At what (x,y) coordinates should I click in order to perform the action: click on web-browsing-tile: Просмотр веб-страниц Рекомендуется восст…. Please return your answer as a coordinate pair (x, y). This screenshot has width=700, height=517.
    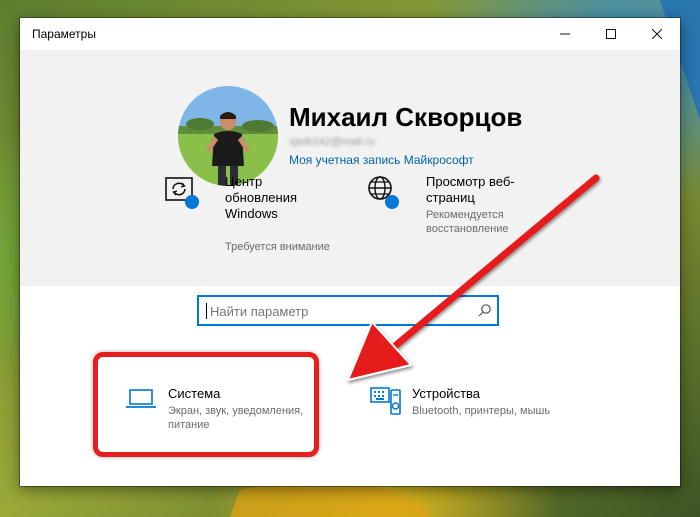
    Looking at the image, I should click on (466, 219).